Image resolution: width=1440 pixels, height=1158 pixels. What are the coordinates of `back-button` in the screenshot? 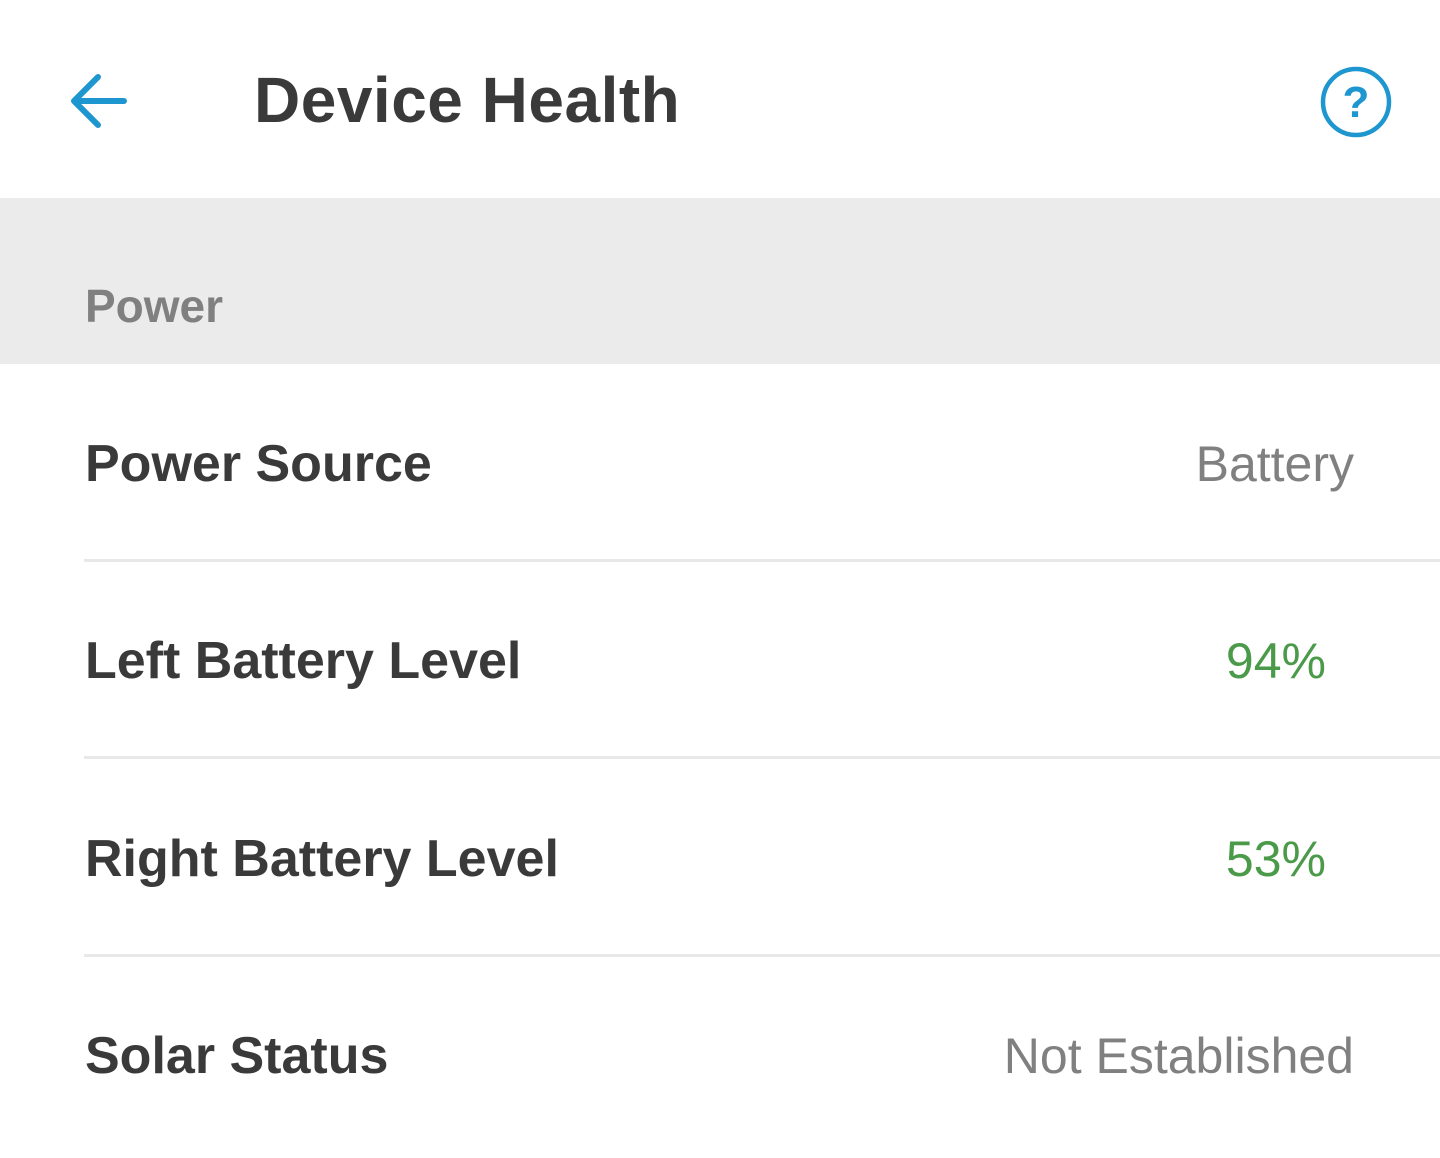 It's located at (98, 100).